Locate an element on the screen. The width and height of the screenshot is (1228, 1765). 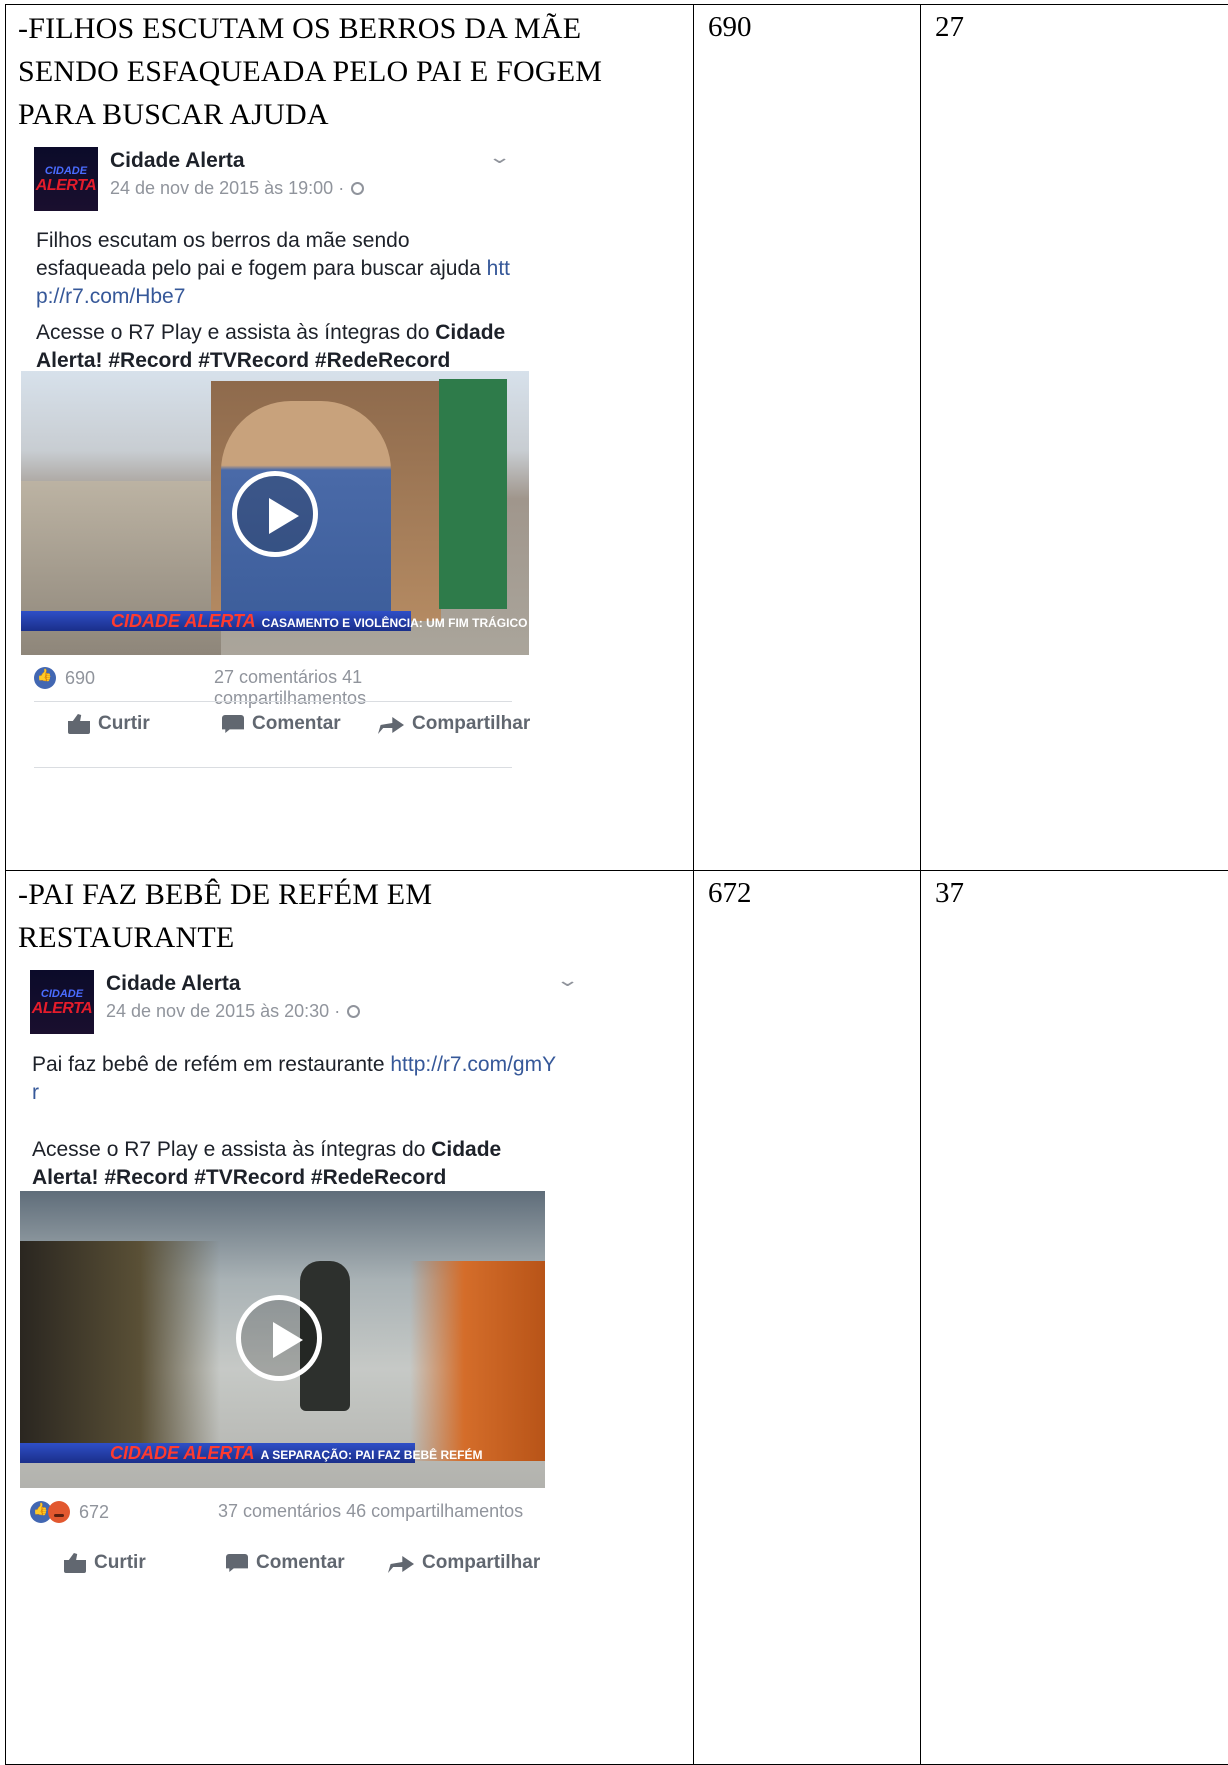
post-heading: -PAI FAZ BEBÊ DE REFÉM EM RESTAURANTE is located at coordinates (258, 916).